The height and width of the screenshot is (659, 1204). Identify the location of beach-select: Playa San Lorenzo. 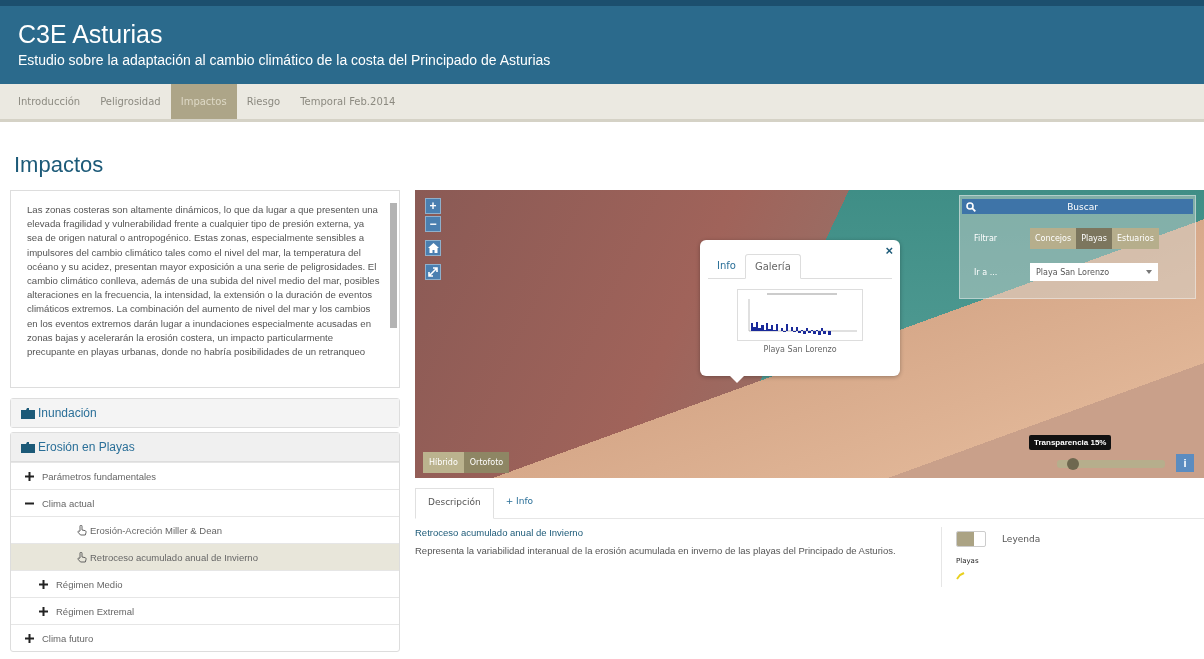
(1094, 272).